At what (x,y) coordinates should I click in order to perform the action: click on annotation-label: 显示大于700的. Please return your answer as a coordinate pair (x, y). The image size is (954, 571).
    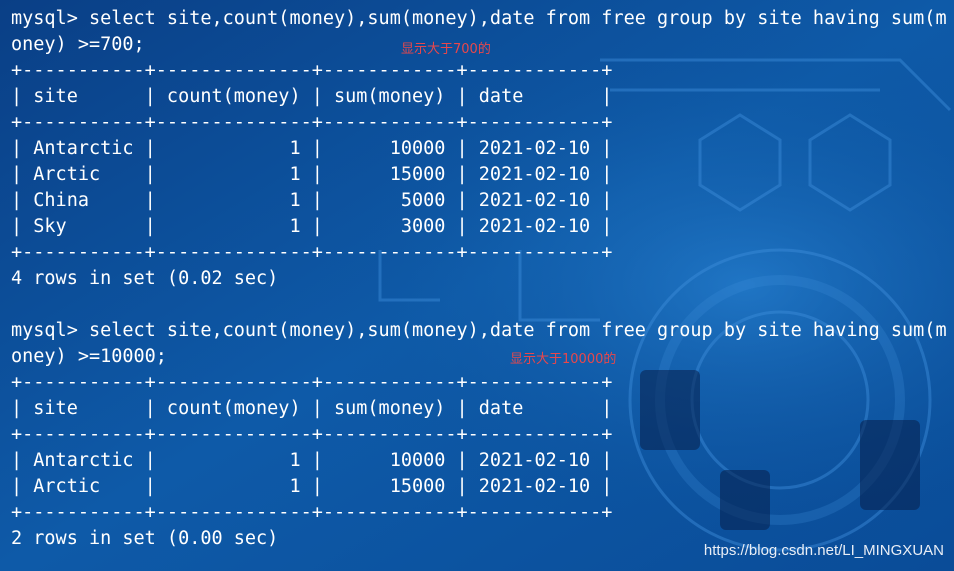
    Looking at the image, I should click on (446, 49).